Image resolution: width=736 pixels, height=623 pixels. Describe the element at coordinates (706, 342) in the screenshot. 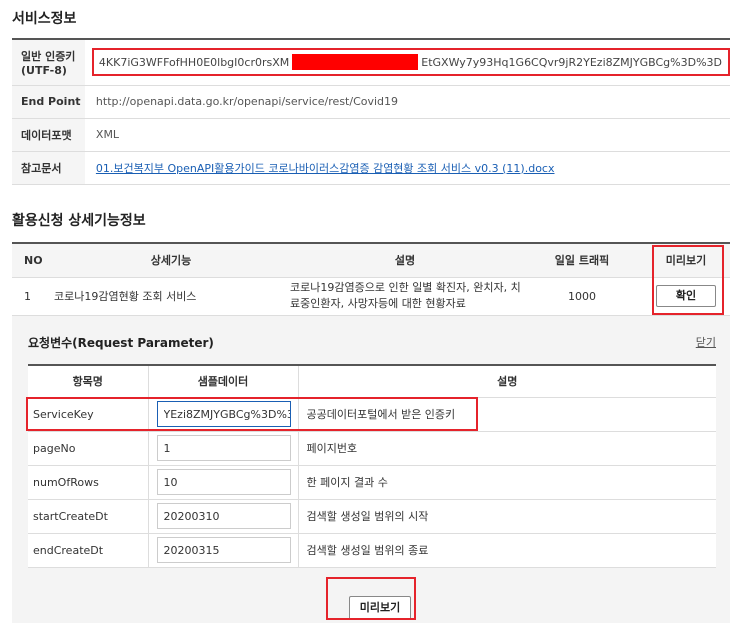

I see `close-link: 닫기` at that location.